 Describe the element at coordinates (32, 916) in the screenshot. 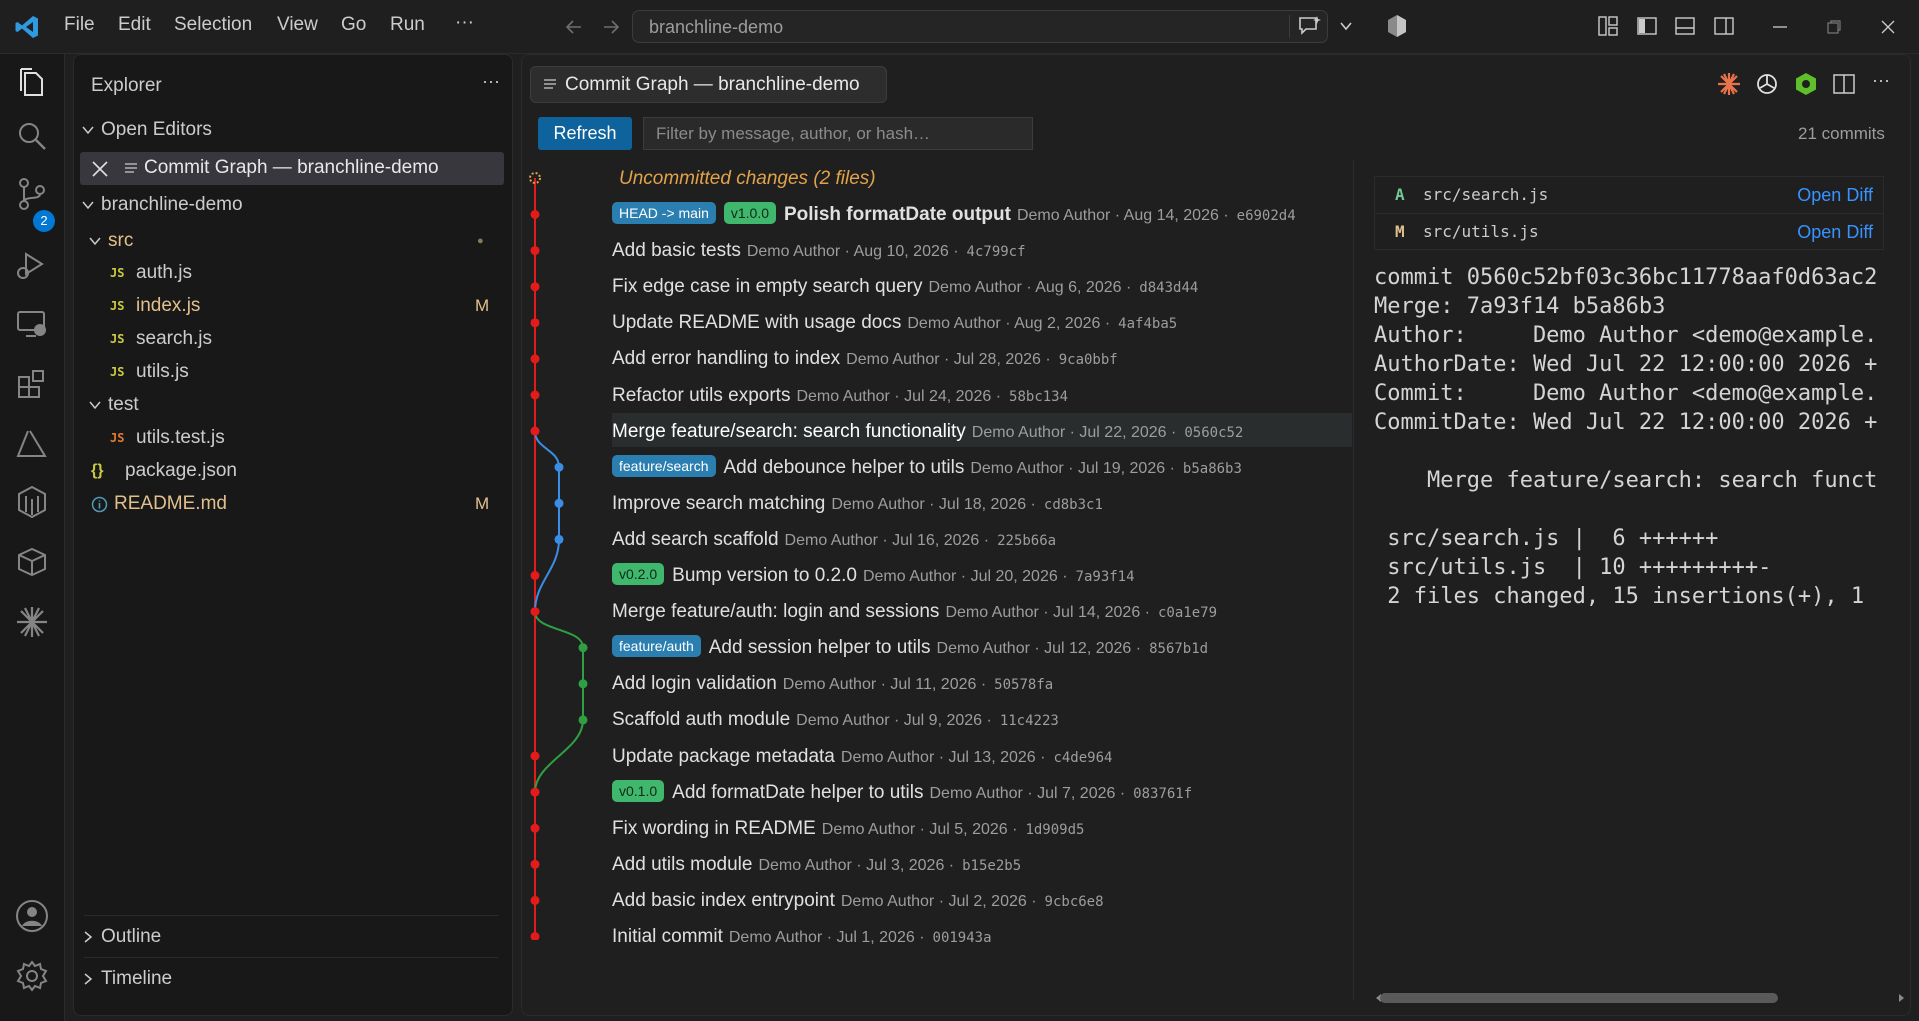

I see `accounts-icon` at that location.